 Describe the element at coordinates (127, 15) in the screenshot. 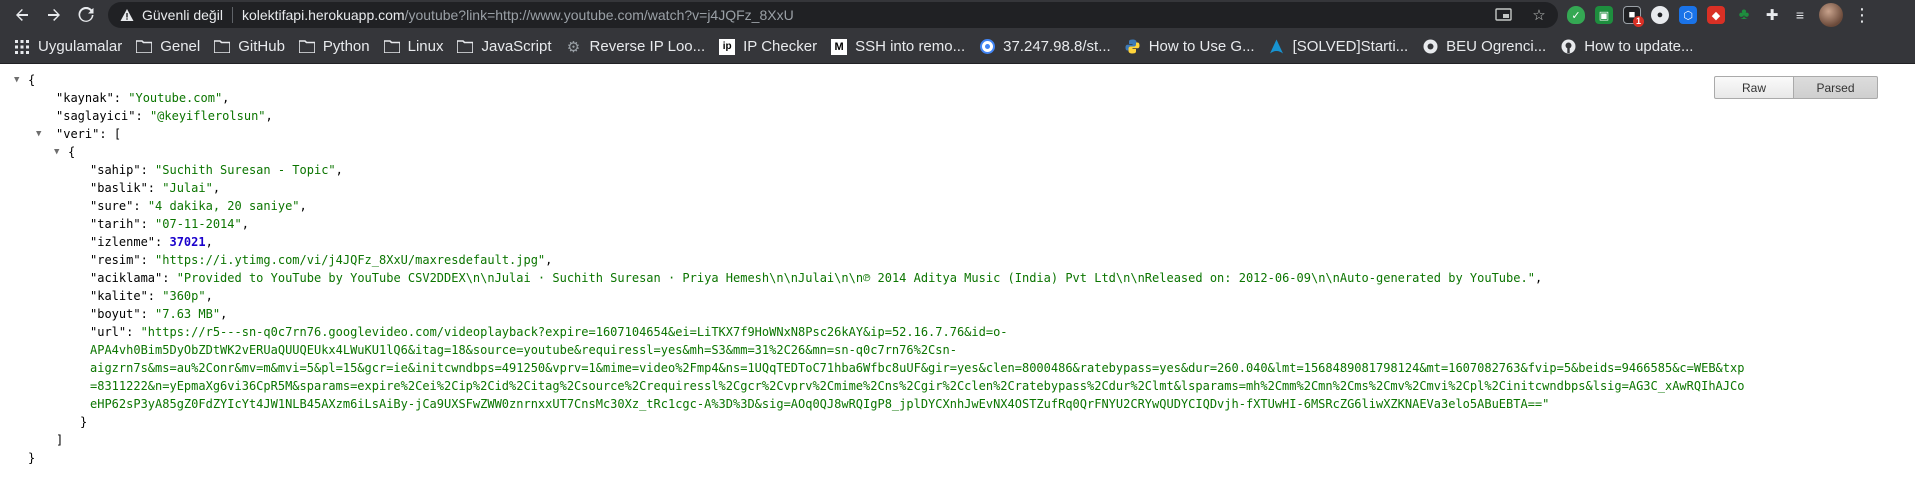

I see `warning-icon` at that location.